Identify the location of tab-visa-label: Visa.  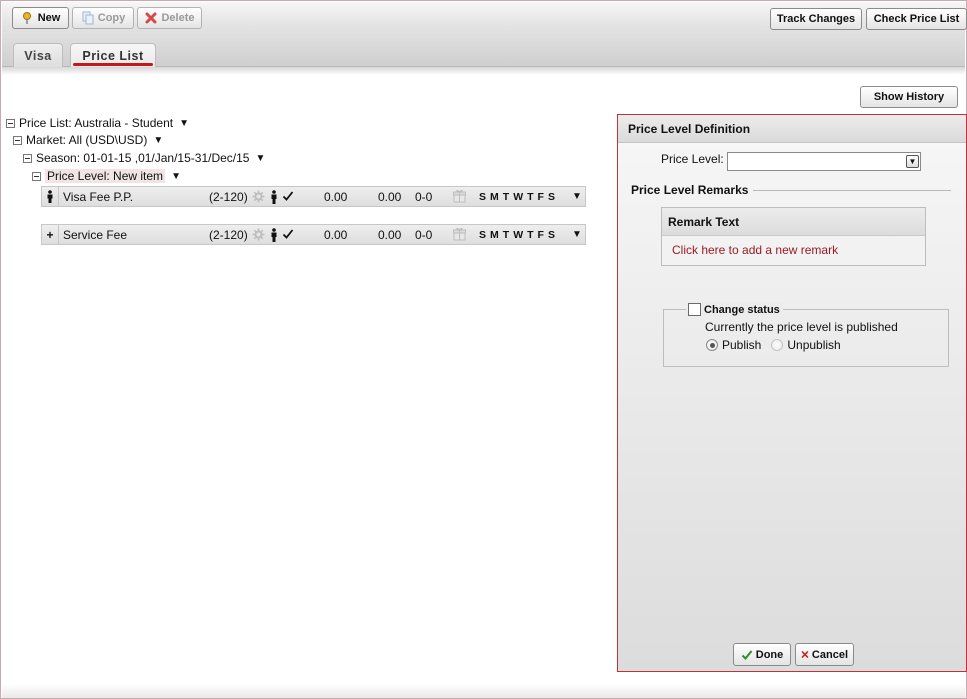
(38, 55).